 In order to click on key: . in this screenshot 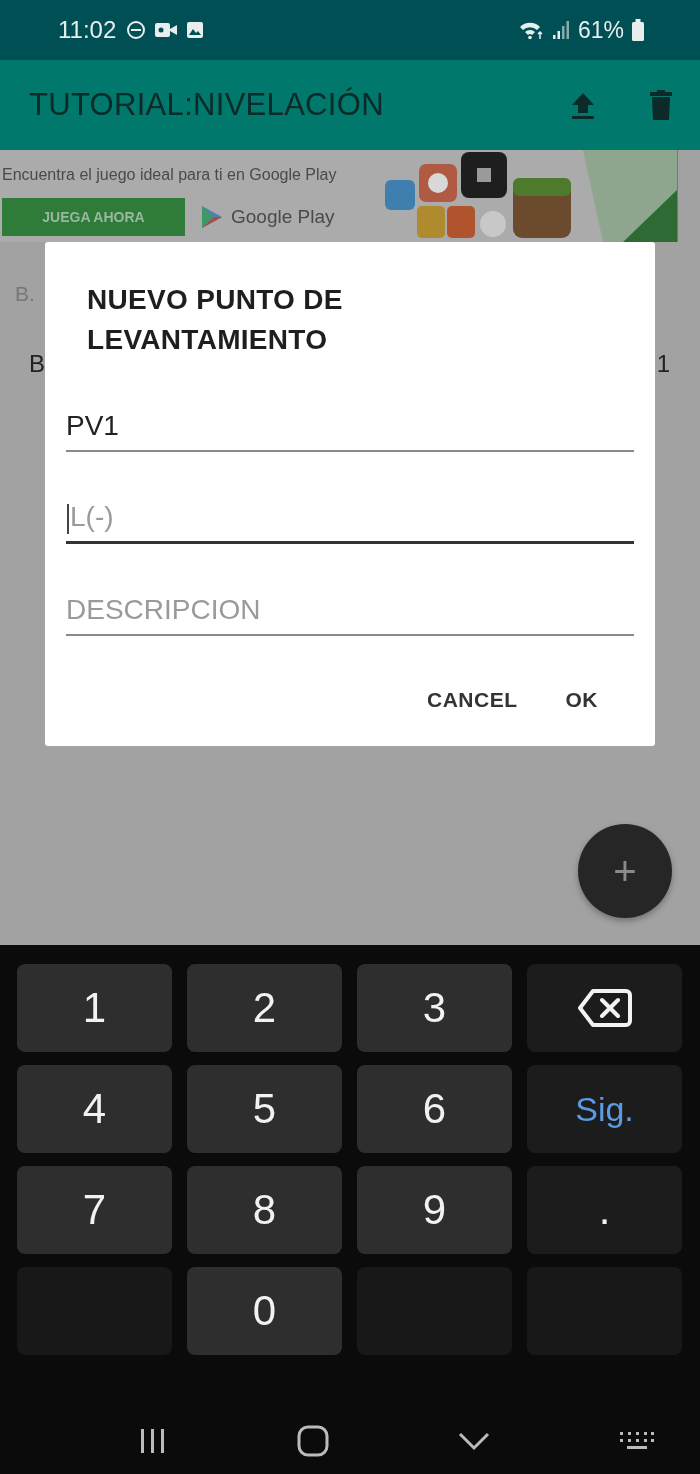, I will do `click(604, 1210)`.